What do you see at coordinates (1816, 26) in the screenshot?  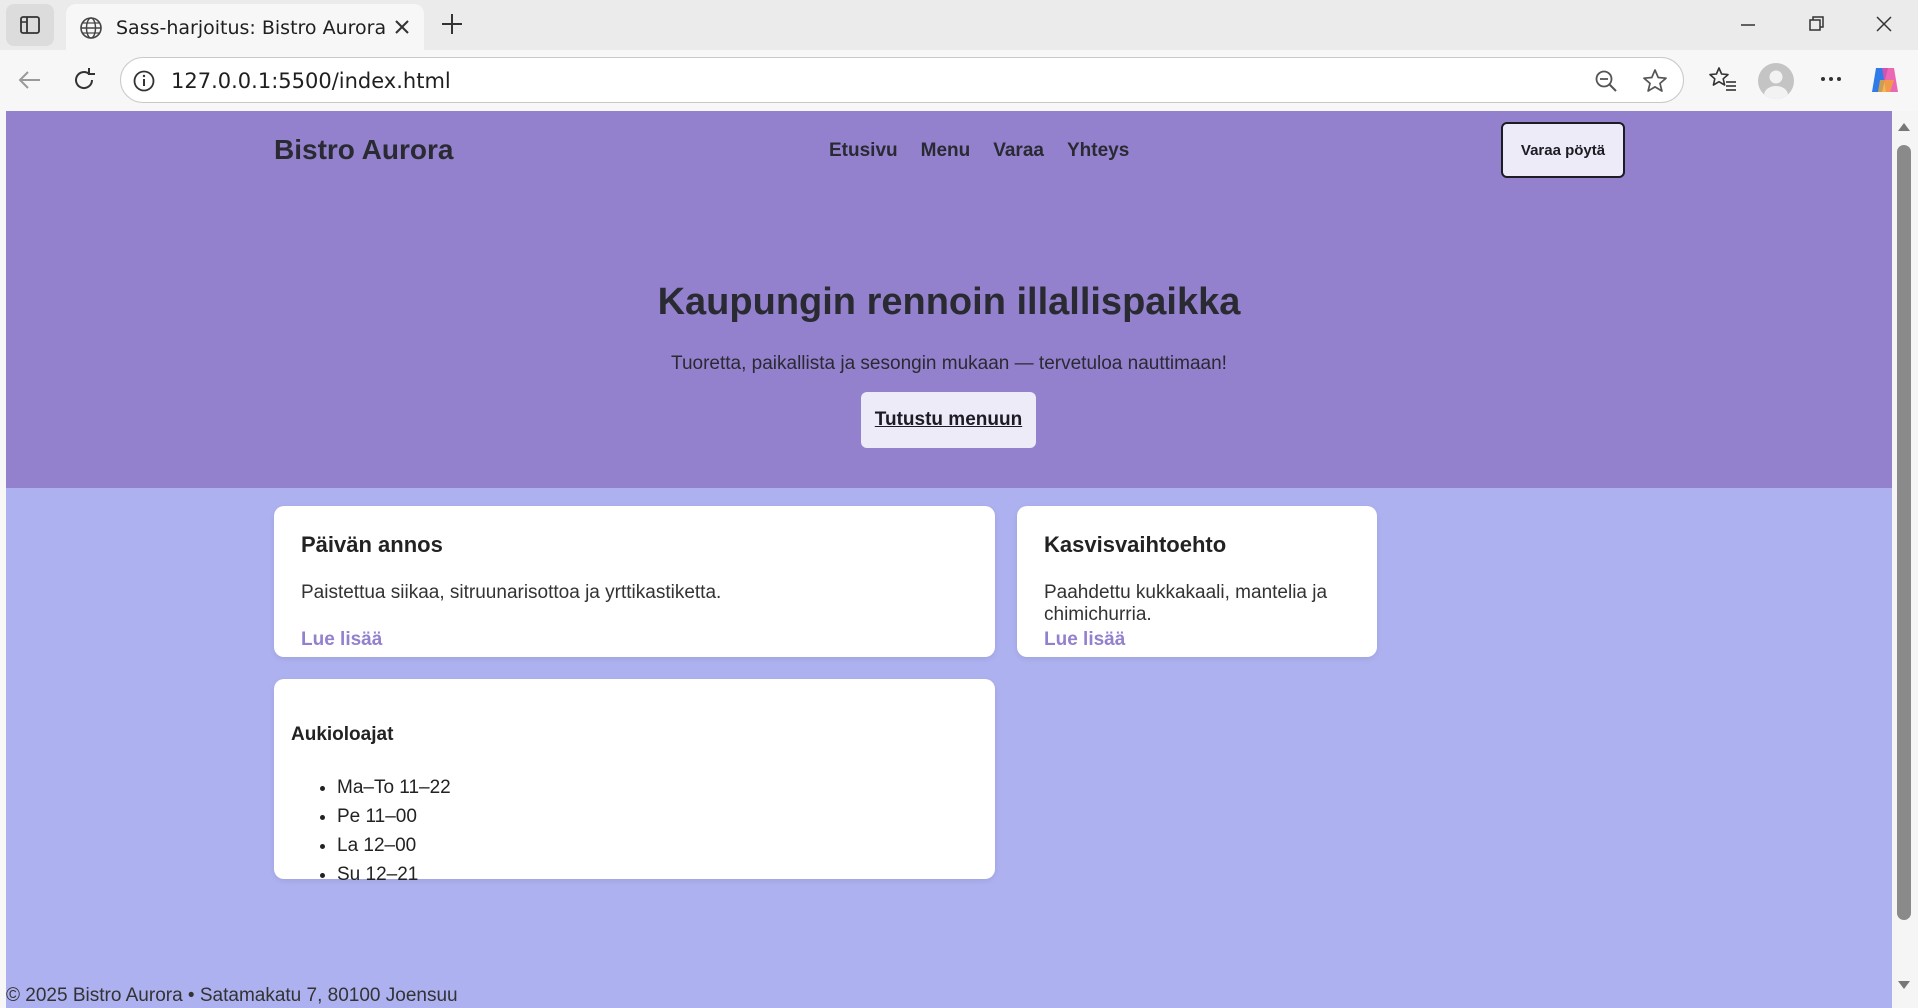 I see `restore-icon` at bounding box center [1816, 26].